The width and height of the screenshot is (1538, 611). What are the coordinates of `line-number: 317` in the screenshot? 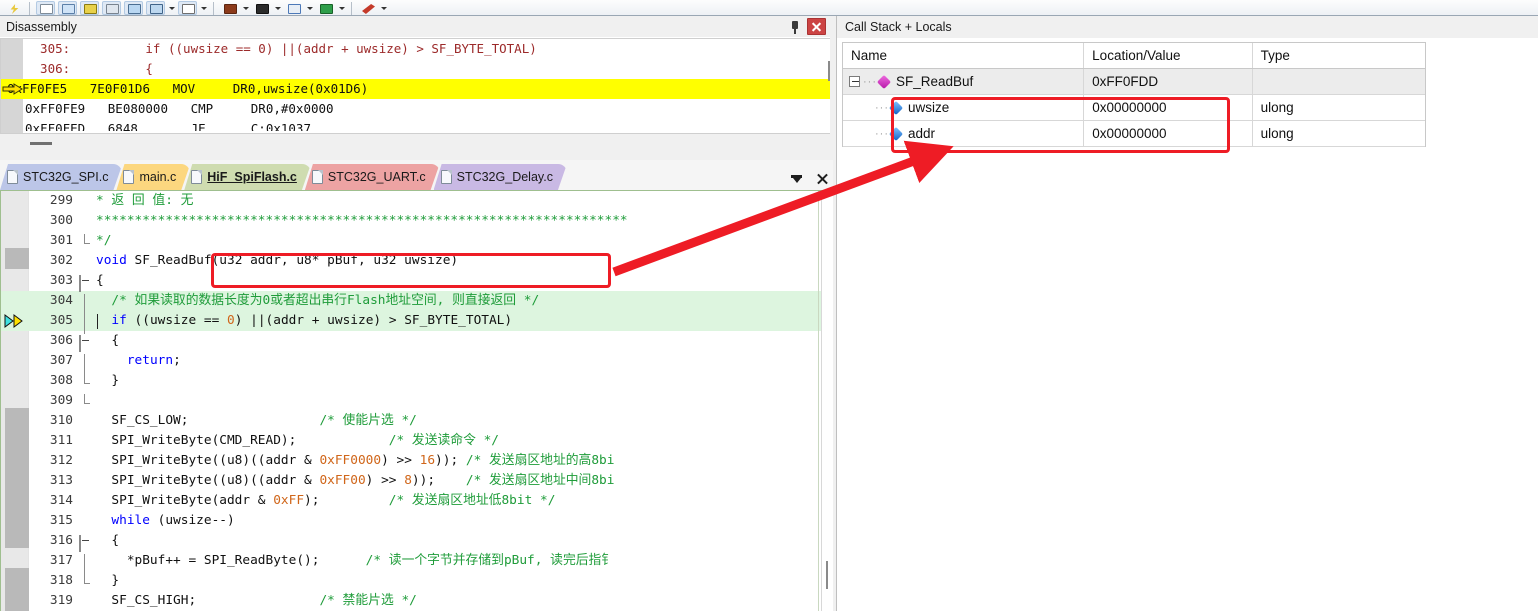 It's located at (61, 560).